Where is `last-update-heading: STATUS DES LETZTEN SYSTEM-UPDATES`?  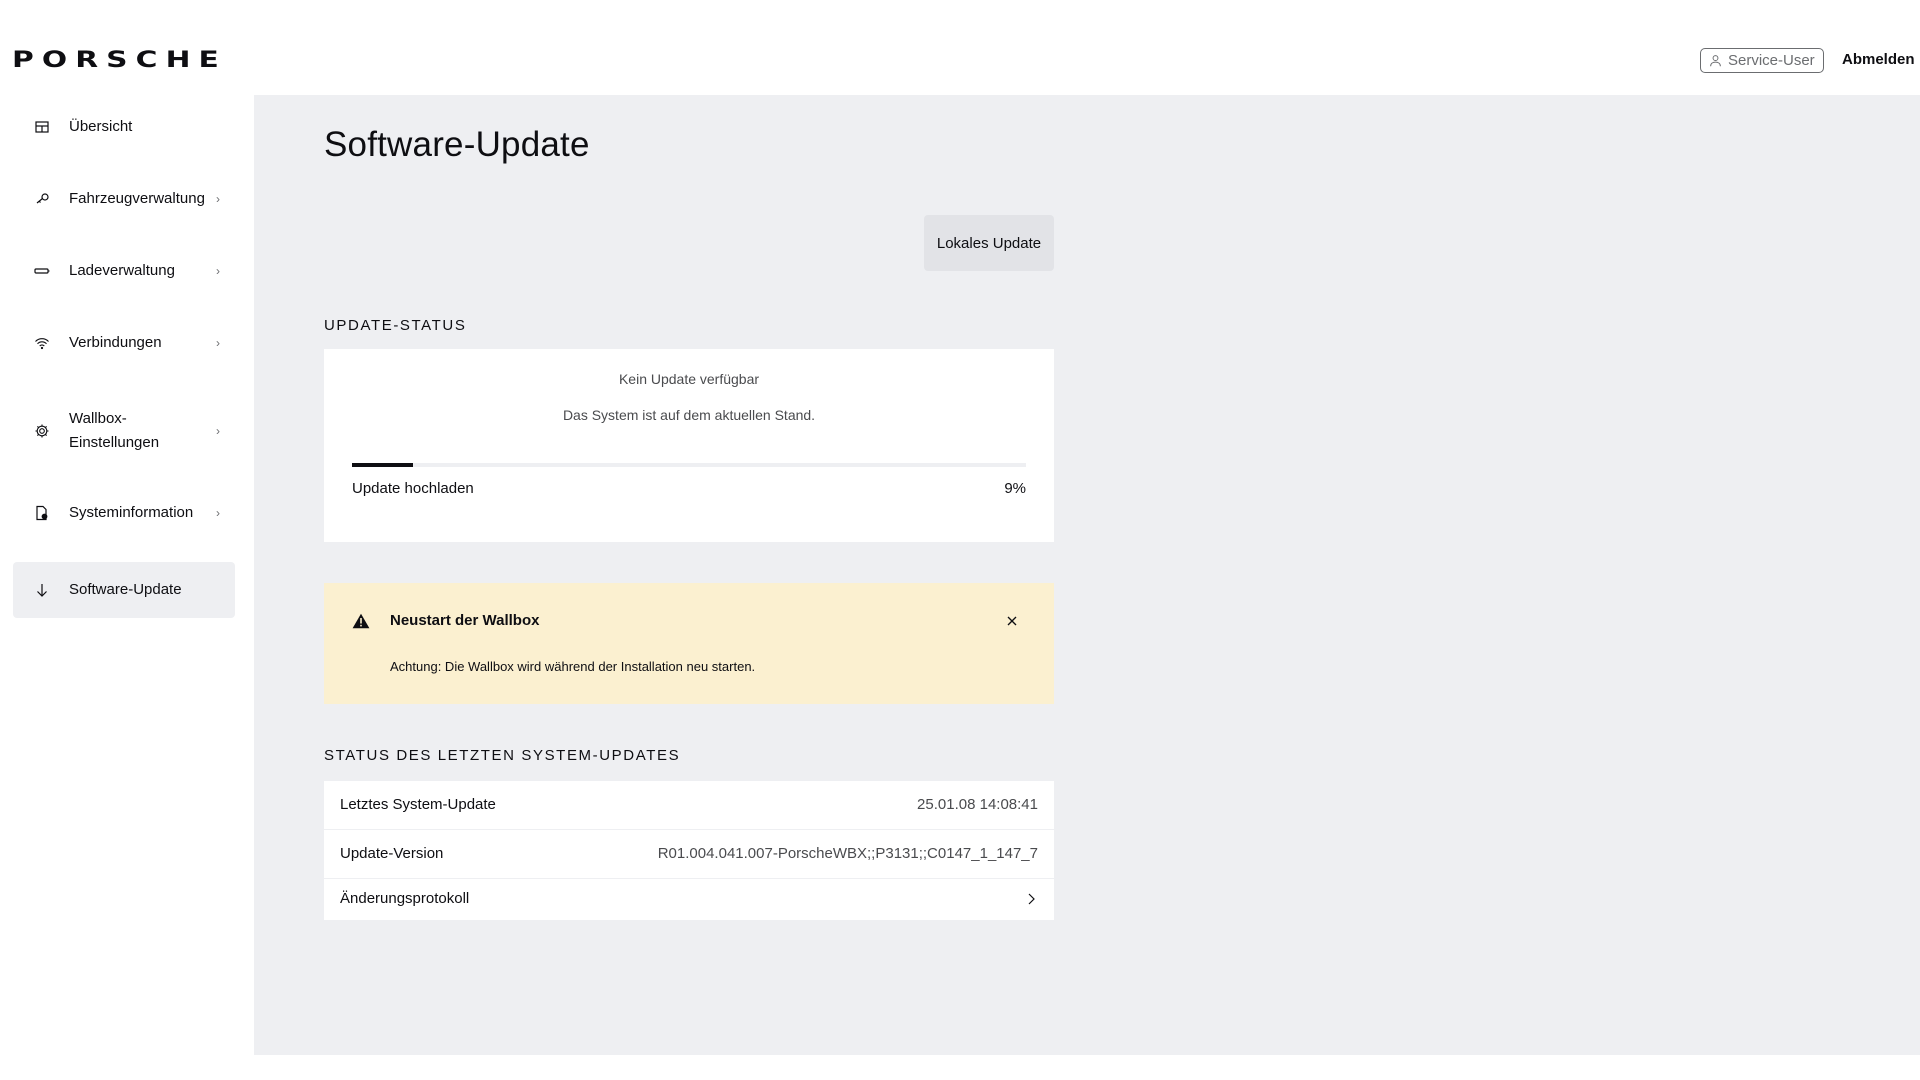
last-update-heading: STATUS DES LETZTEN SYSTEM-UPDATES is located at coordinates (502, 755).